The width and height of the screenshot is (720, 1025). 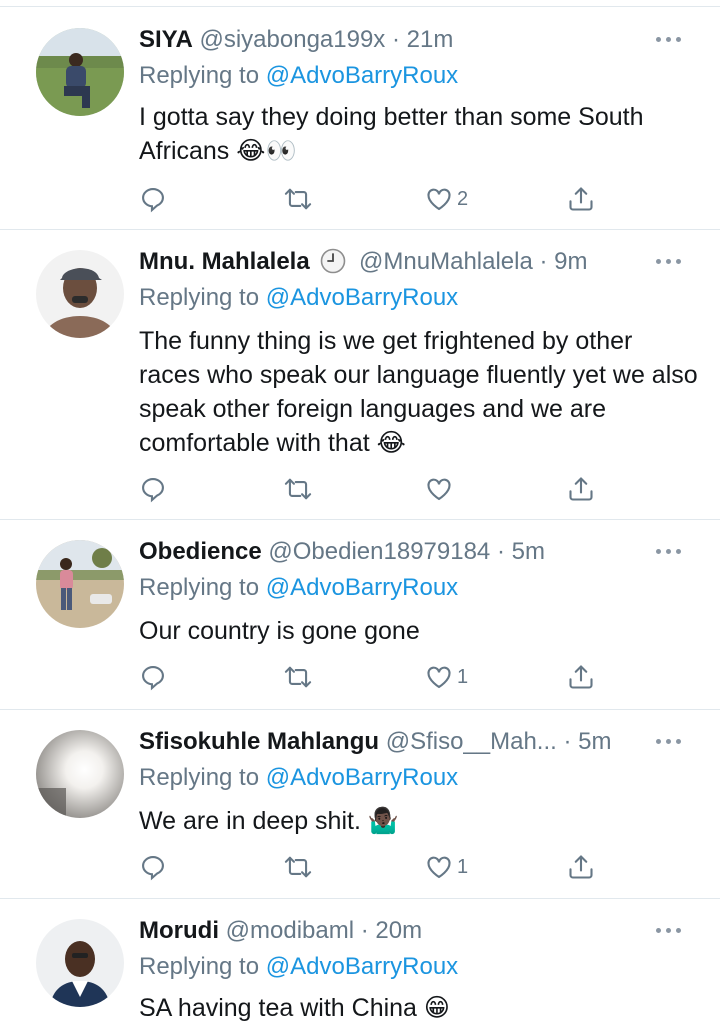 I want to click on user-handle: @MnuMahlalela, so click(x=446, y=261).